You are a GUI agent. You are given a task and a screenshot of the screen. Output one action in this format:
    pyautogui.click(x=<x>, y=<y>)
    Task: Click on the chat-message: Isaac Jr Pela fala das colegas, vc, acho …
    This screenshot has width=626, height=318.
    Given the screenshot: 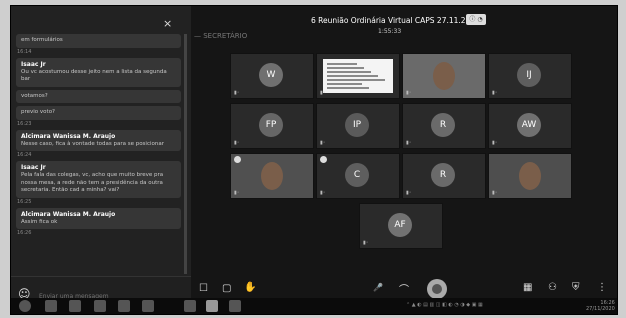 What is the action you would take?
    pyautogui.click(x=98, y=179)
    